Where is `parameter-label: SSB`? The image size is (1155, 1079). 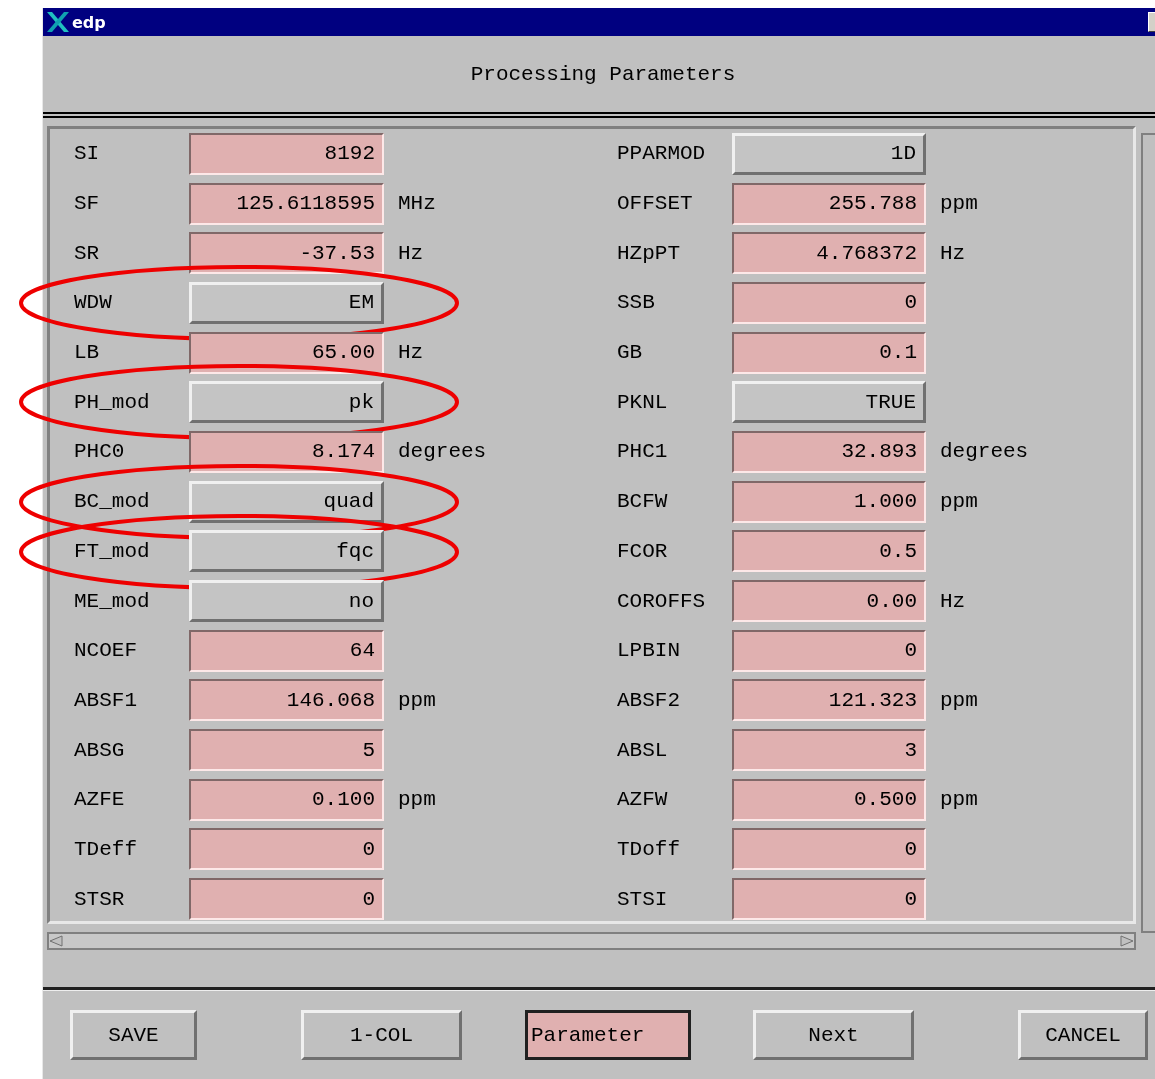
parameter-label: SSB is located at coordinates (636, 303).